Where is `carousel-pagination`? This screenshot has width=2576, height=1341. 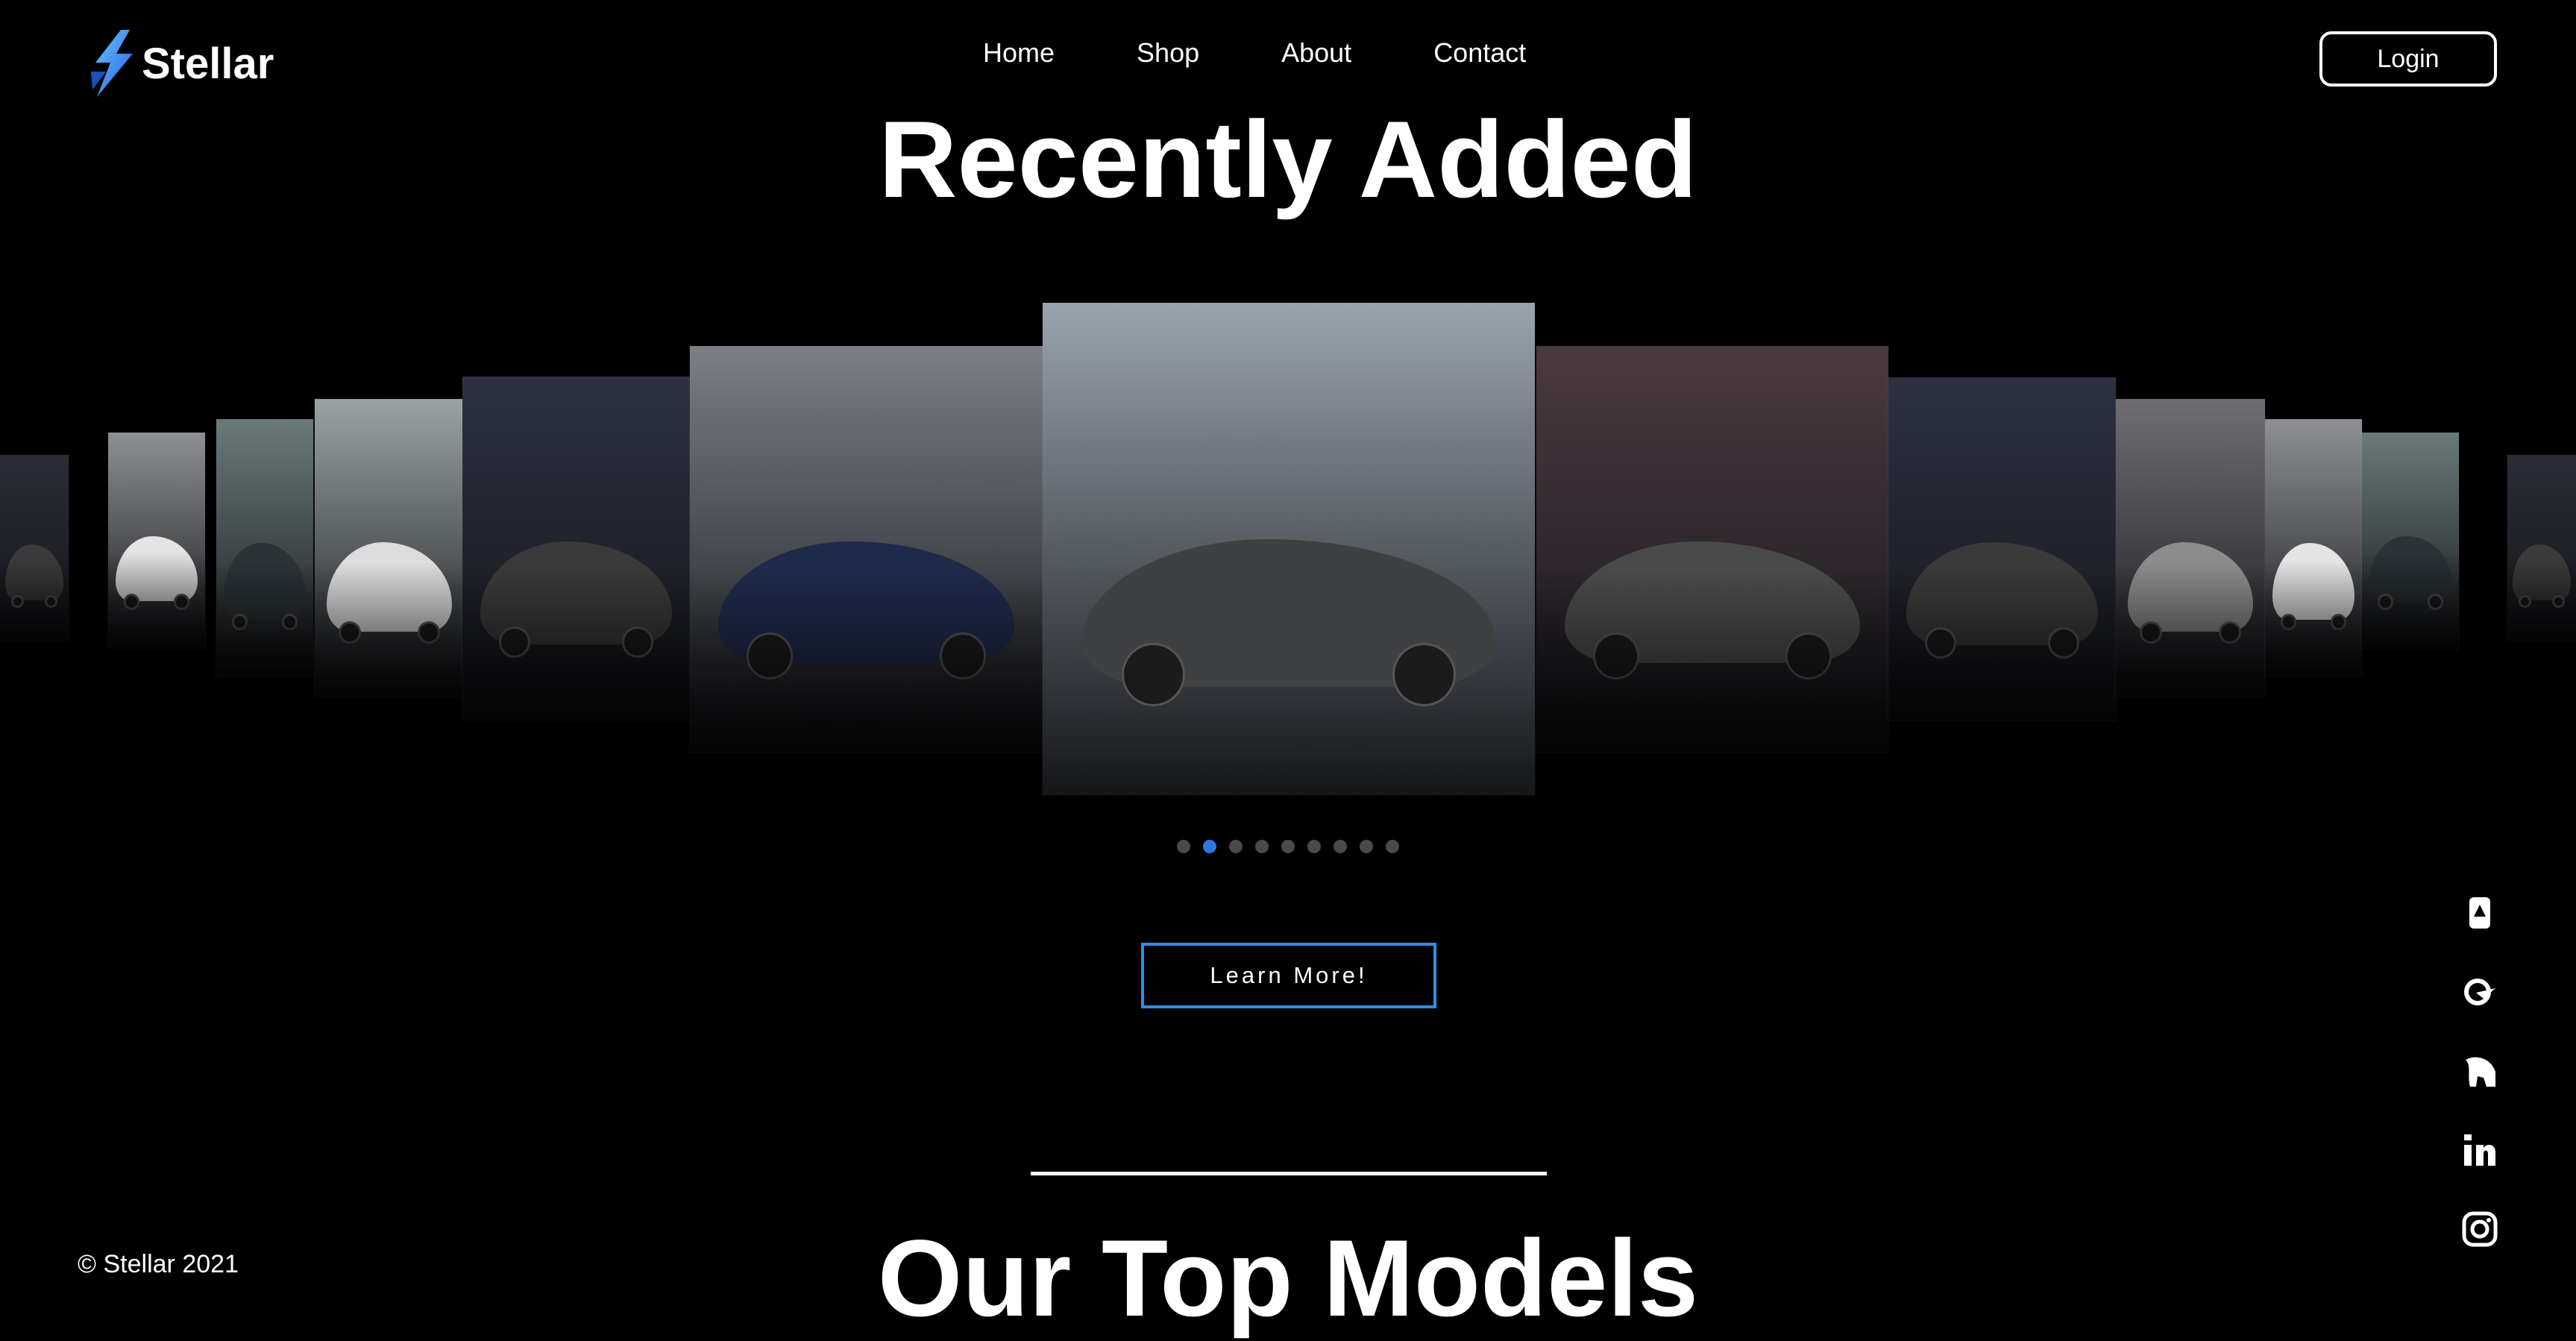 carousel-pagination is located at coordinates (1288, 846).